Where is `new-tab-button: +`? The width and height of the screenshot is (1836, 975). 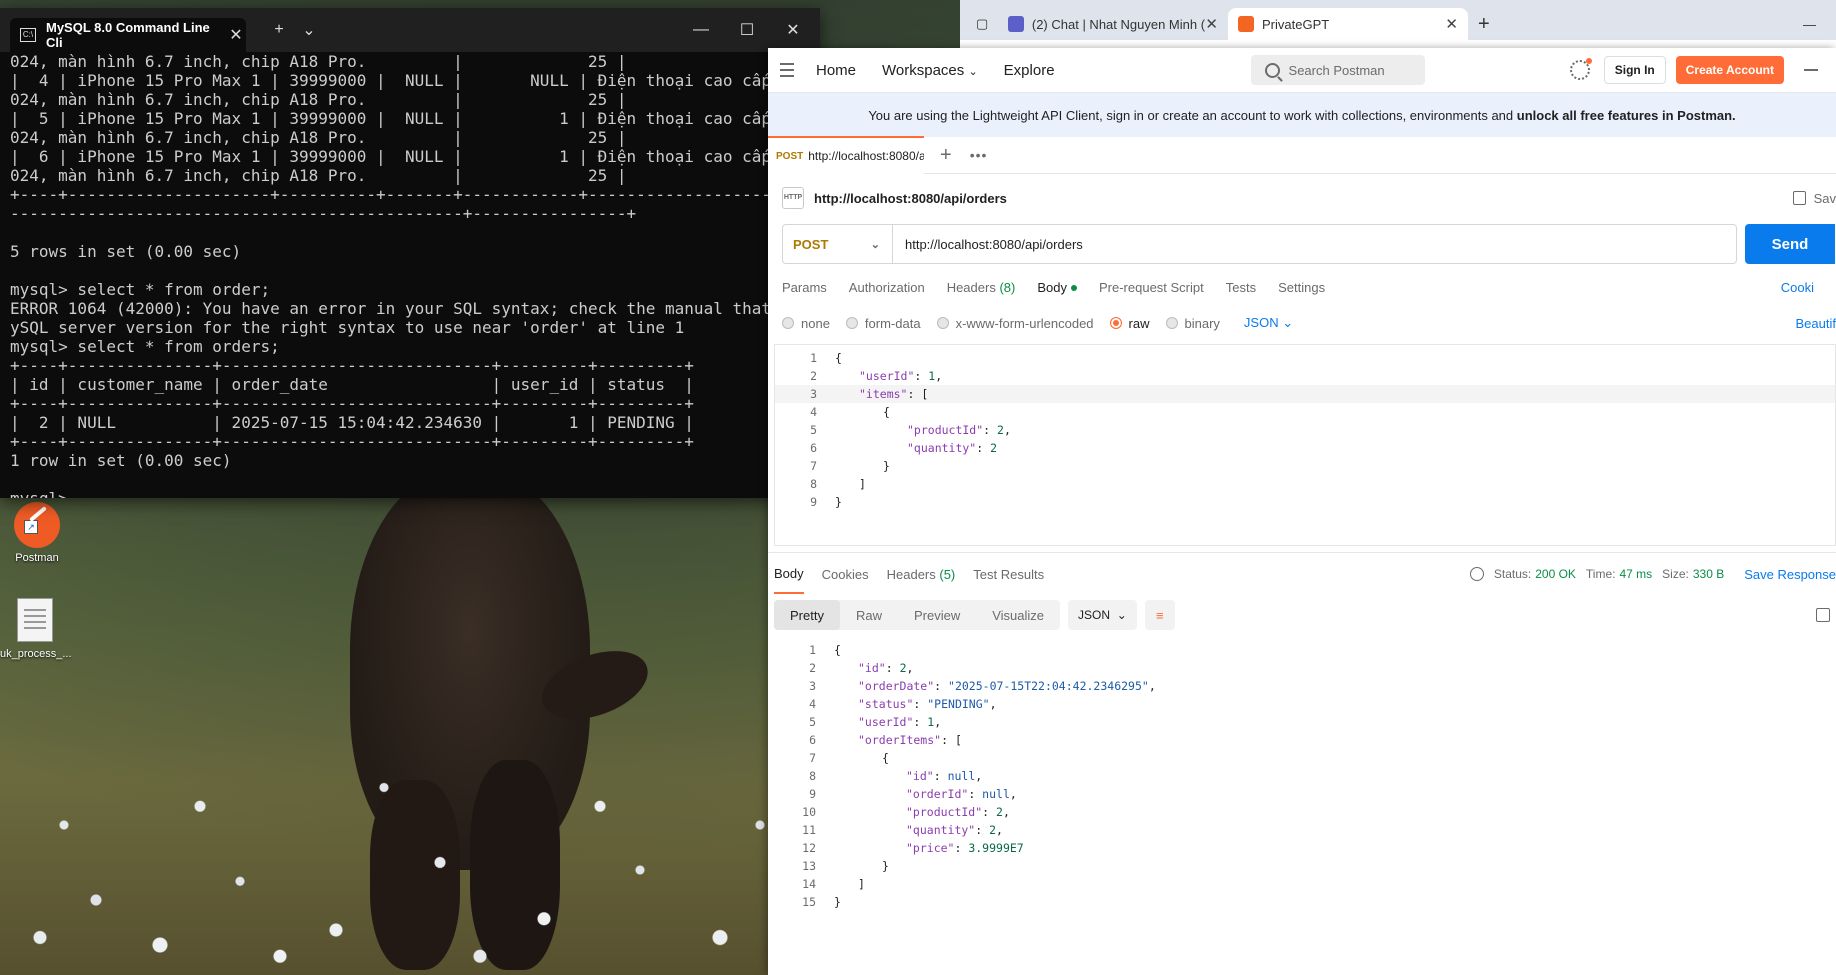 new-tab-button: + is located at coordinates (1484, 24).